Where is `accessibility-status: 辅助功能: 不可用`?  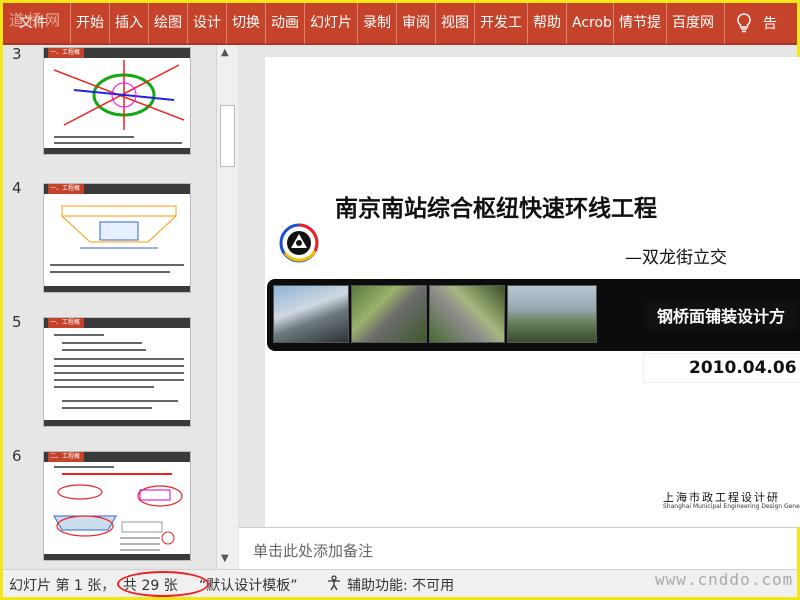
accessibility-status: 辅助功能: 不可用 is located at coordinates (400, 585).